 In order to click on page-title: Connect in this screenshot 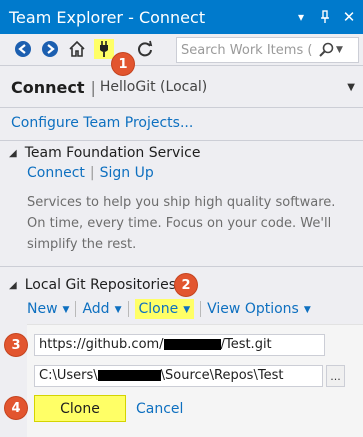, I will do `click(48, 87)`.